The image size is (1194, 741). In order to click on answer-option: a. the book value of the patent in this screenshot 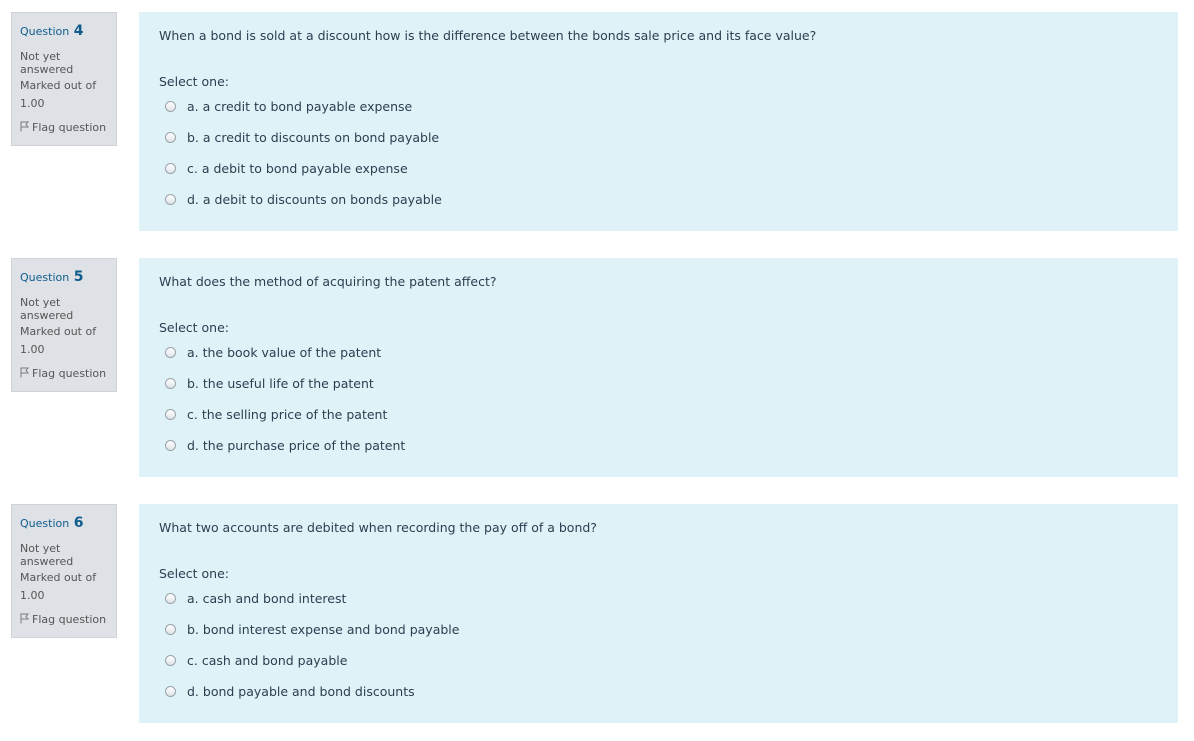, I will do `click(273, 352)`.